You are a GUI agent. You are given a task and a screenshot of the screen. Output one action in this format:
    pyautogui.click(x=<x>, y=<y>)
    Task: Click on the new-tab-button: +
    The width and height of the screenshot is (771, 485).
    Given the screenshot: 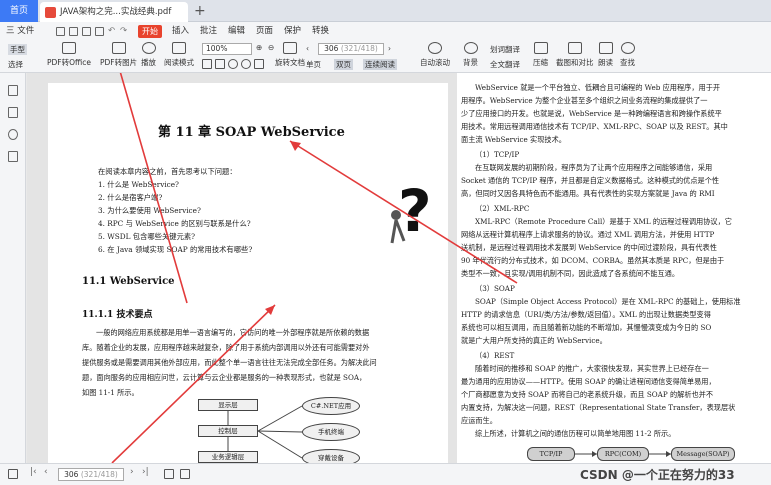 What is the action you would take?
    pyautogui.click(x=200, y=11)
    